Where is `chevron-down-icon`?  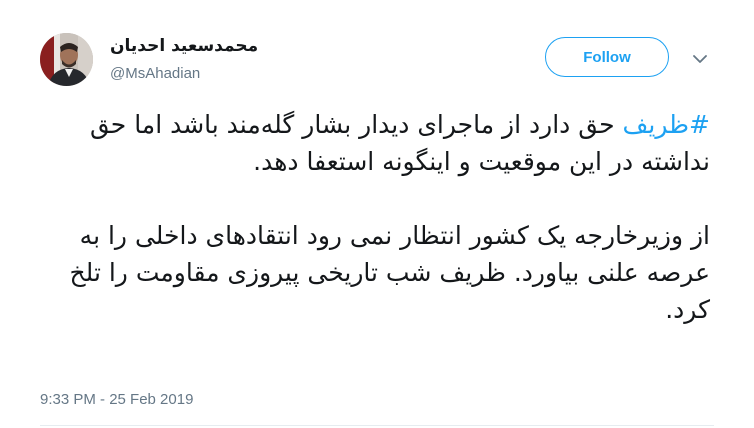
chevron-down-icon is located at coordinates (700, 59).